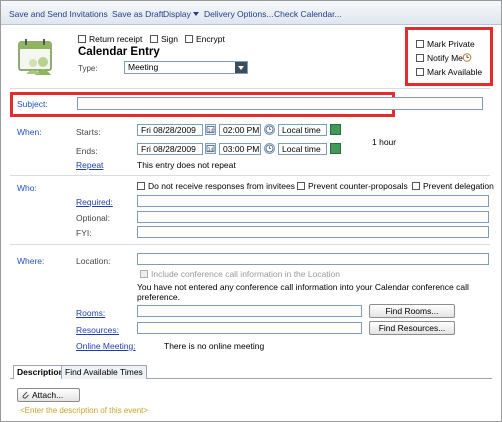 The width and height of the screenshot is (502, 422). Describe the element at coordinates (37, 57) in the screenshot. I see `calendar-entry-icon` at that location.